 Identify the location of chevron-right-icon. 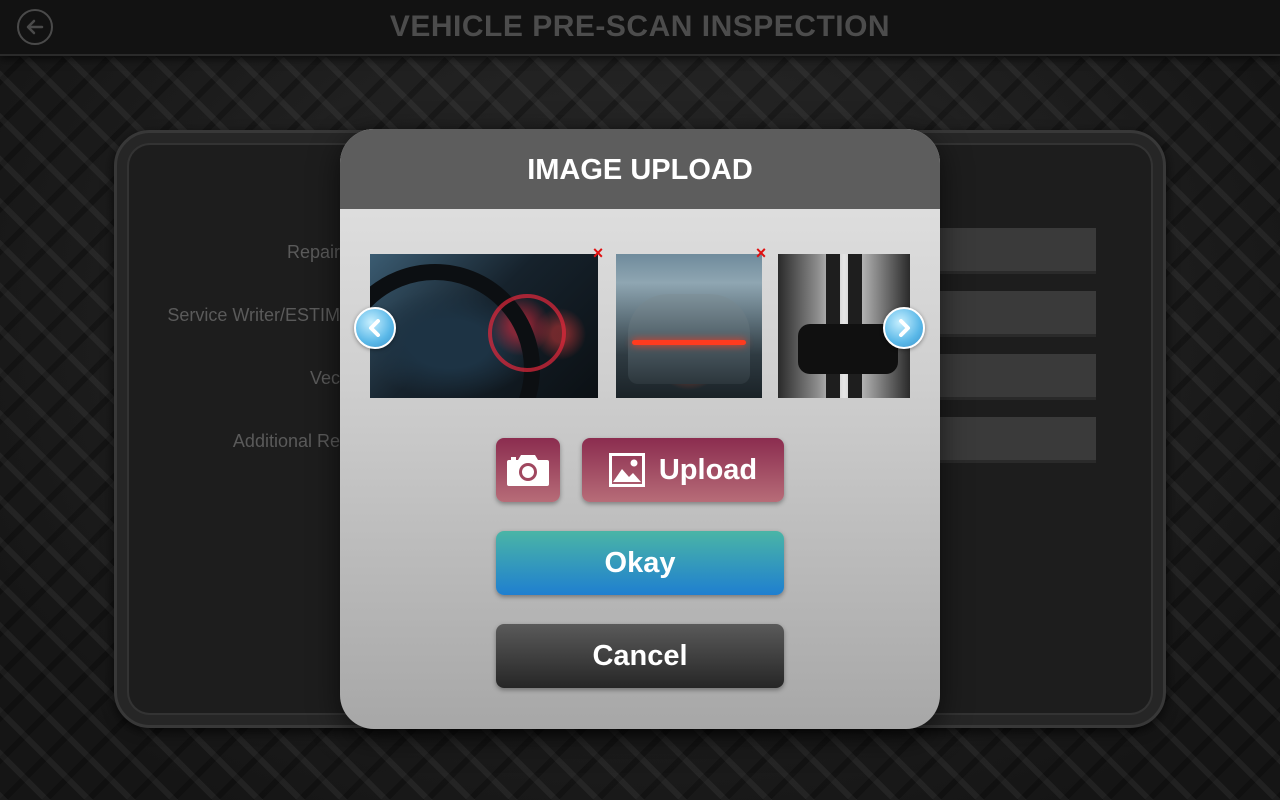
(904, 328).